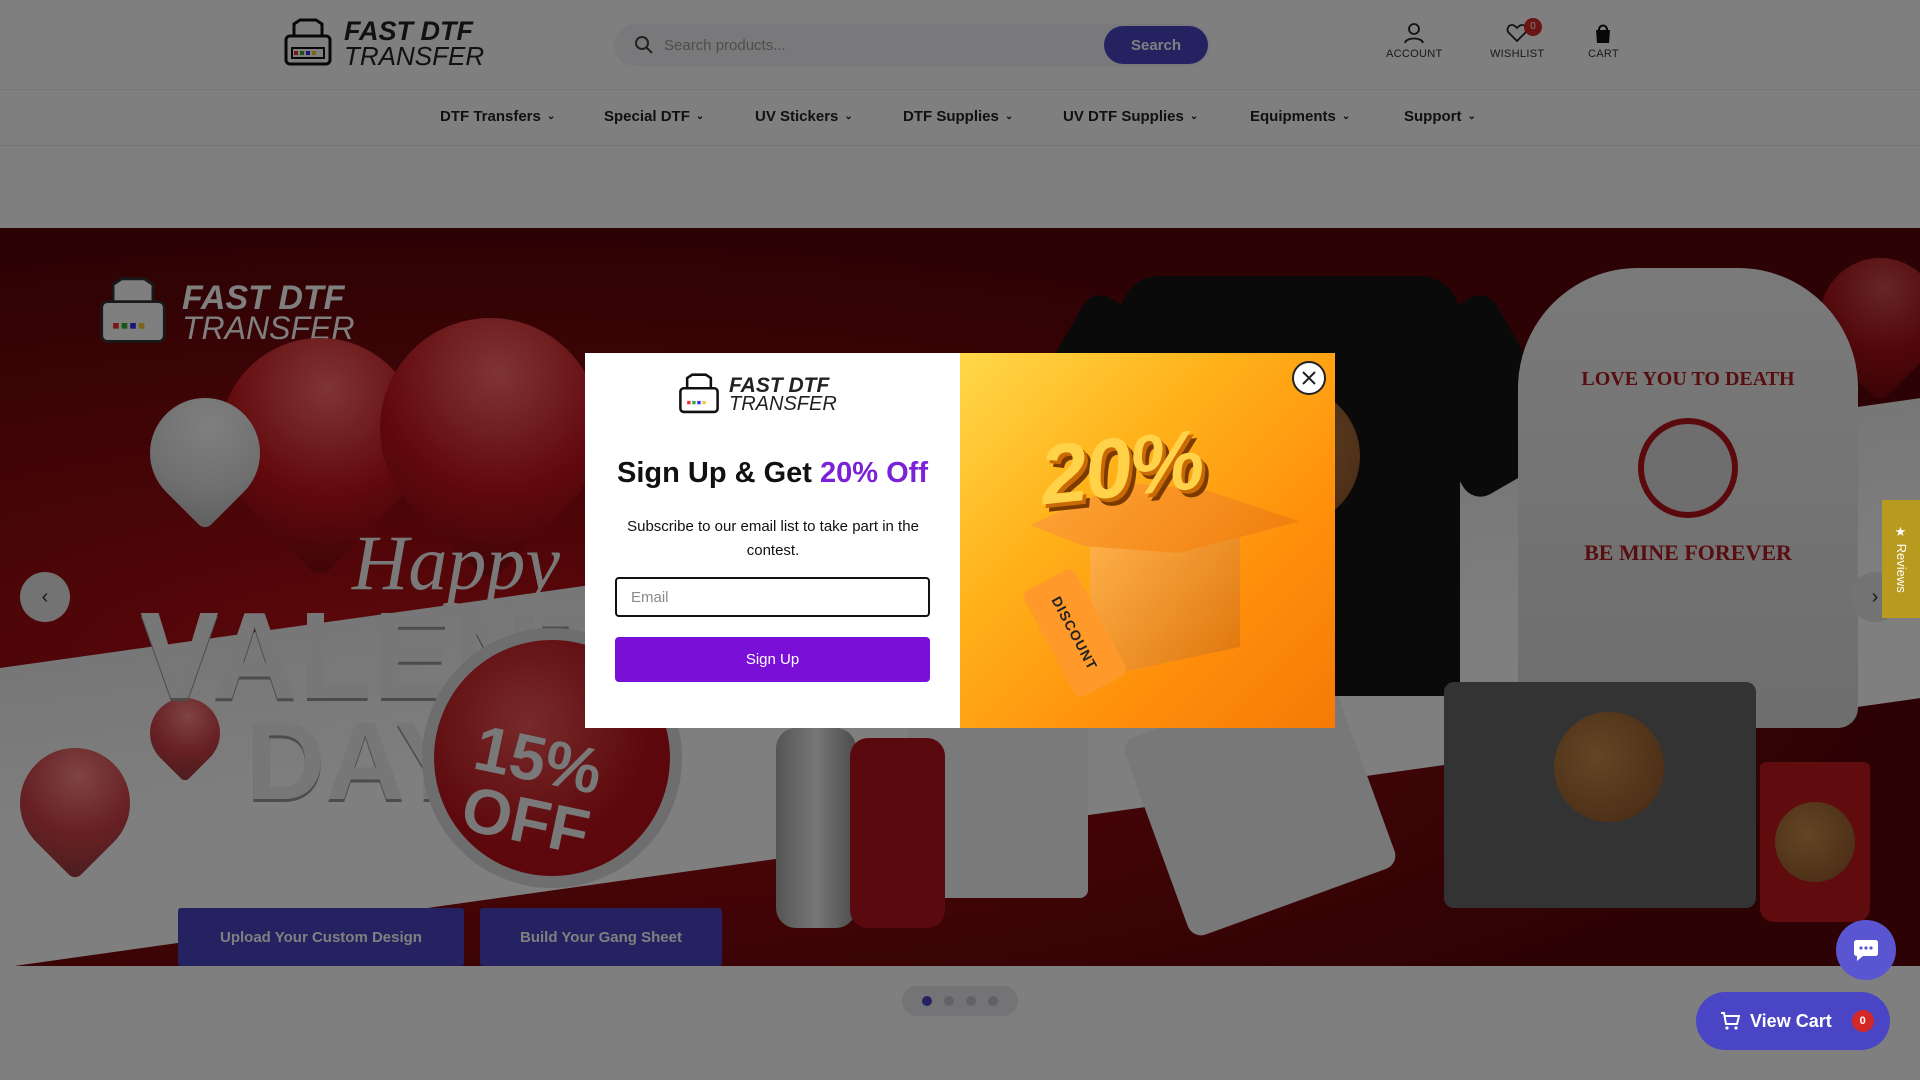  I want to click on close-popup-button, so click(1309, 378).